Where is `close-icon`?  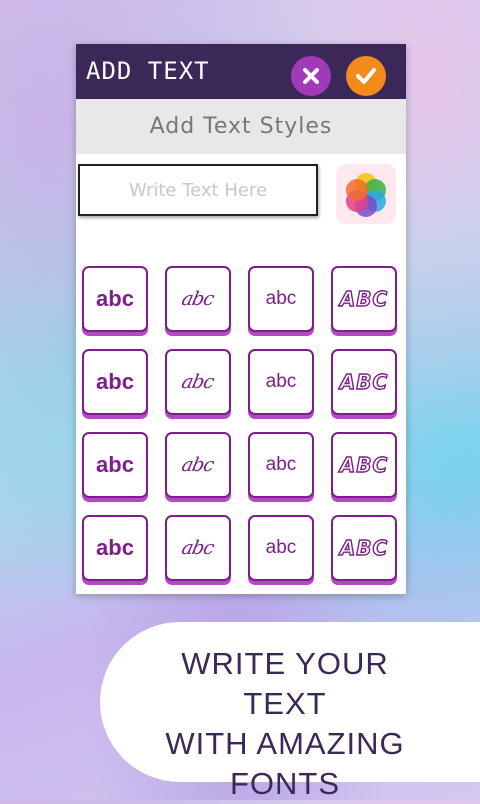
close-icon is located at coordinates (311, 76).